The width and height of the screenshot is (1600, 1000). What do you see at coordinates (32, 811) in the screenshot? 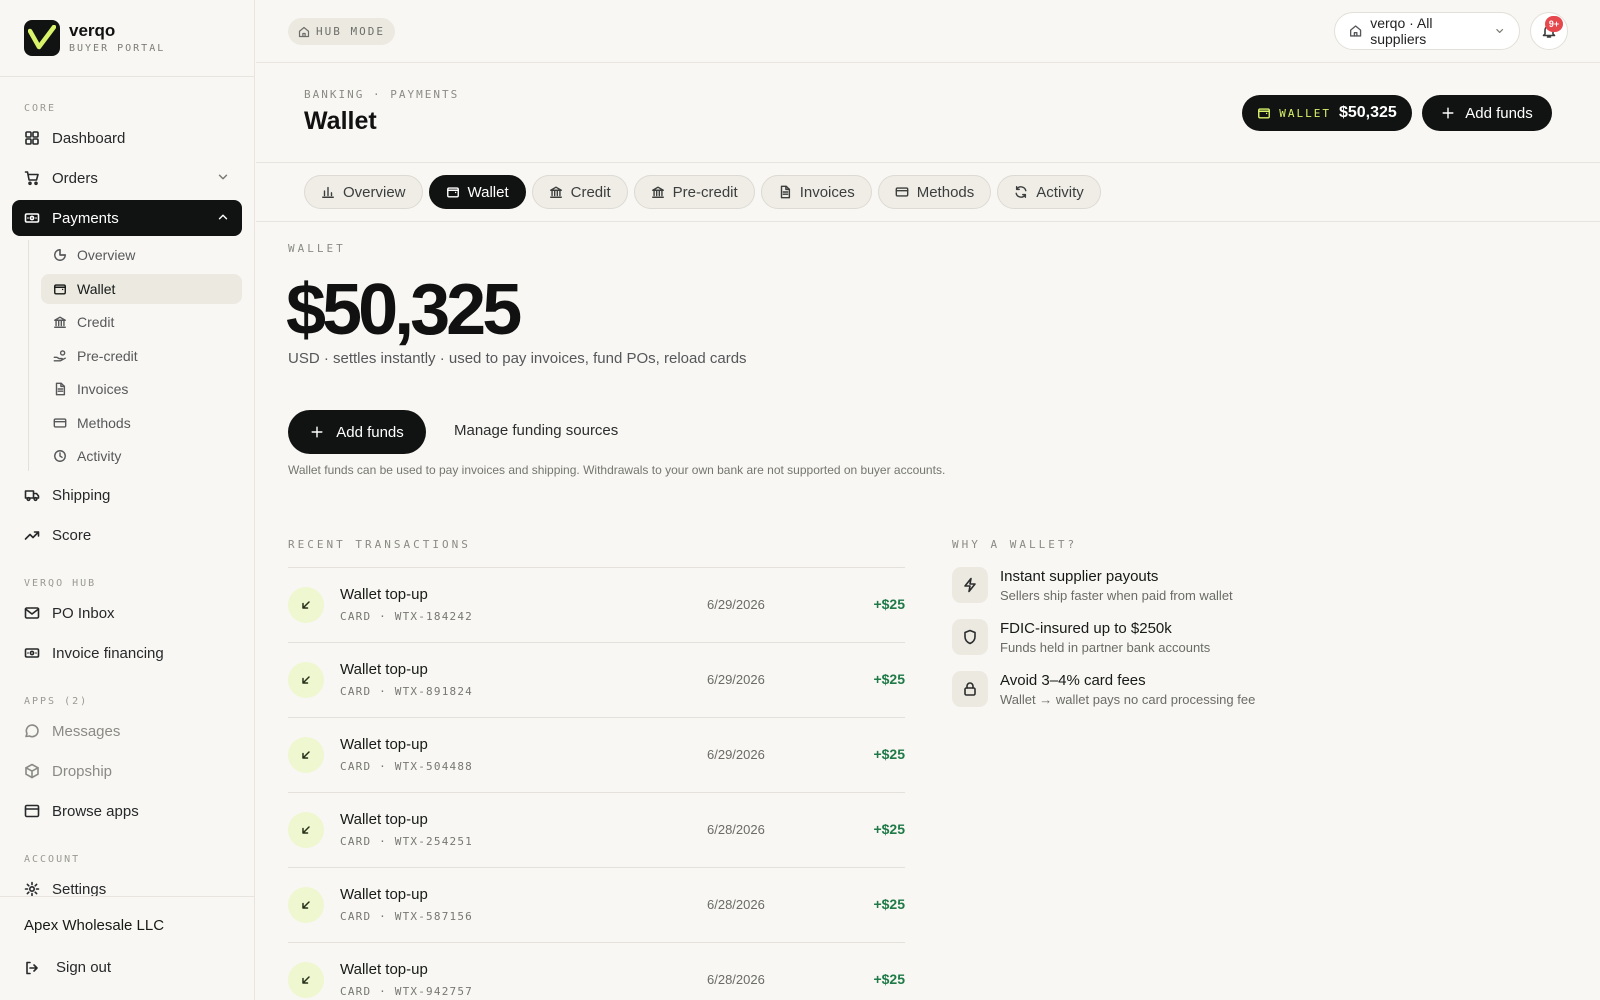
I see `app-window-icon` at bounding box center [32, 811].